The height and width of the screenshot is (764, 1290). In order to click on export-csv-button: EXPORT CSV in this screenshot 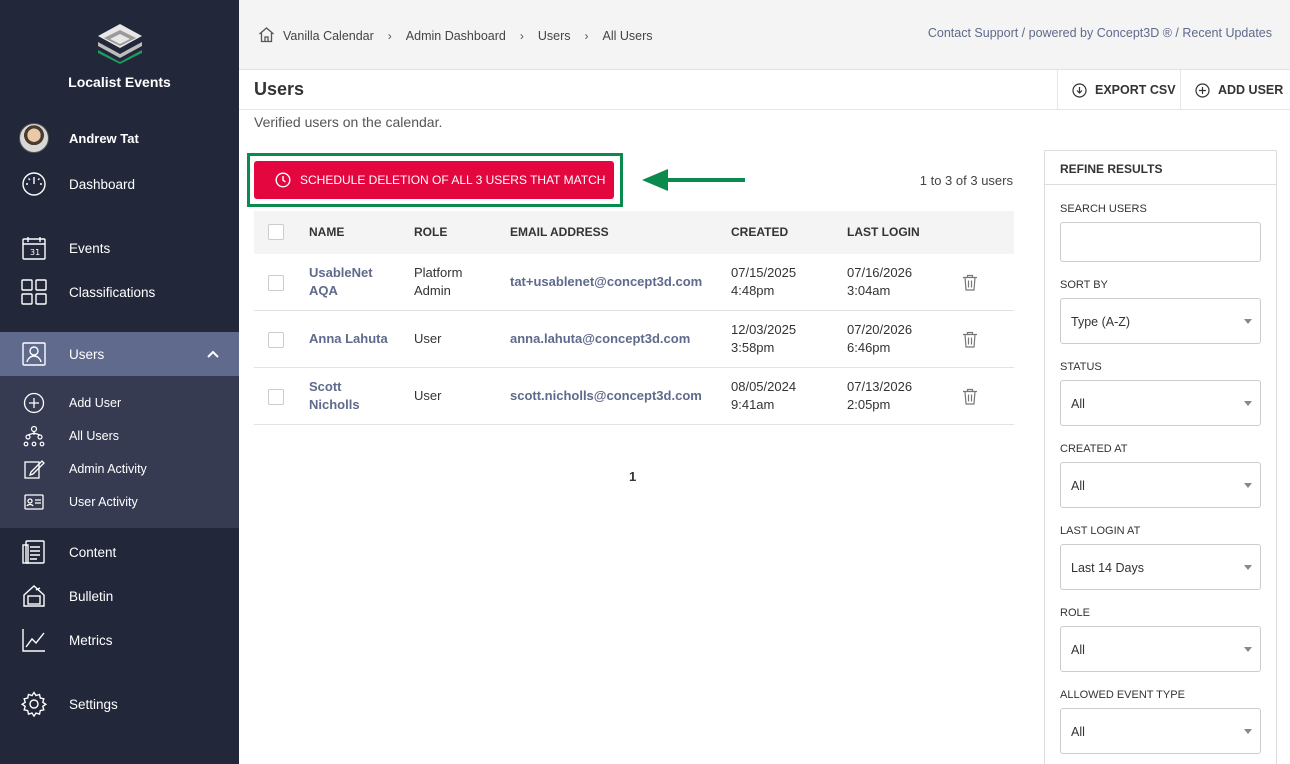, I will do `click(1118, 90)`.